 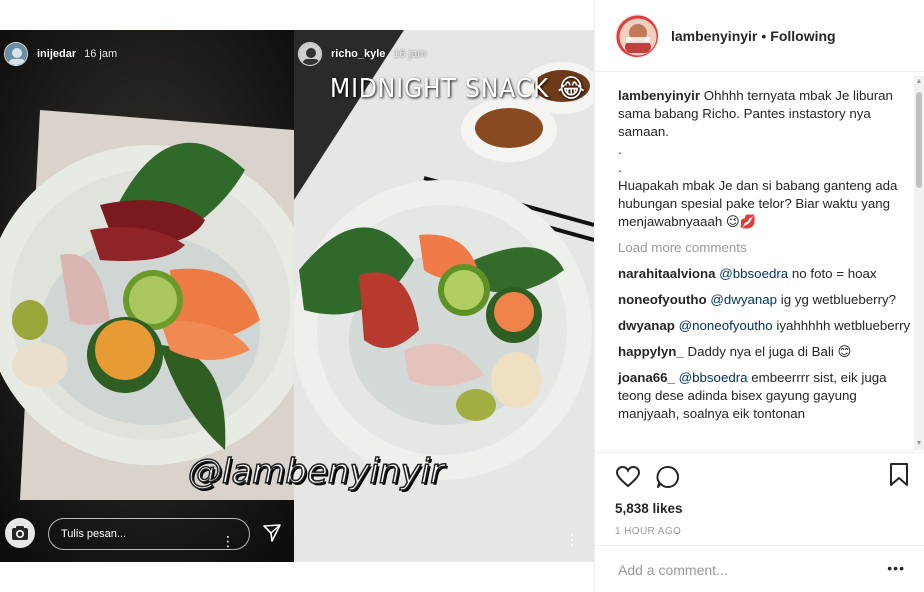 What do you see at coordinates (802, 36) in the screenshot?
I see `following-button: Following` at bounding box center [802, 36].